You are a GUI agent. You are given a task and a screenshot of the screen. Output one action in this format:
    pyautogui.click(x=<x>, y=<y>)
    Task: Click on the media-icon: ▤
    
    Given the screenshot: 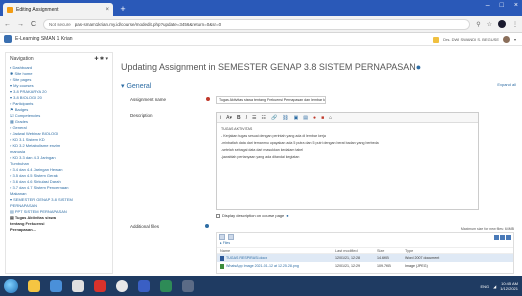 What is the action you would take?
    pyautogui.click(x=305, y=118)
    